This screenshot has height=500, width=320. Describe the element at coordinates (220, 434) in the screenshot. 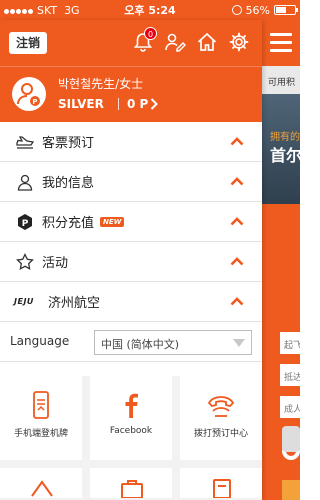

I see `quick-link-label: 拨打预订中心` at that location.